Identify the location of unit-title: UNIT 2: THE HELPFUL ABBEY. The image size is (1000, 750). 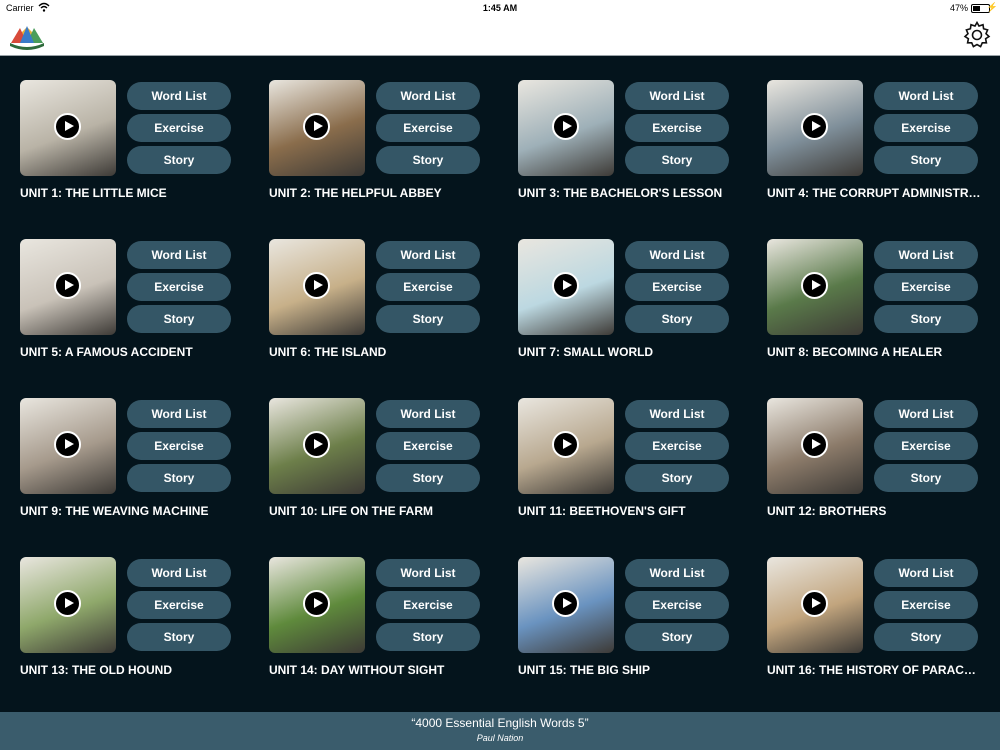
(355, 193).